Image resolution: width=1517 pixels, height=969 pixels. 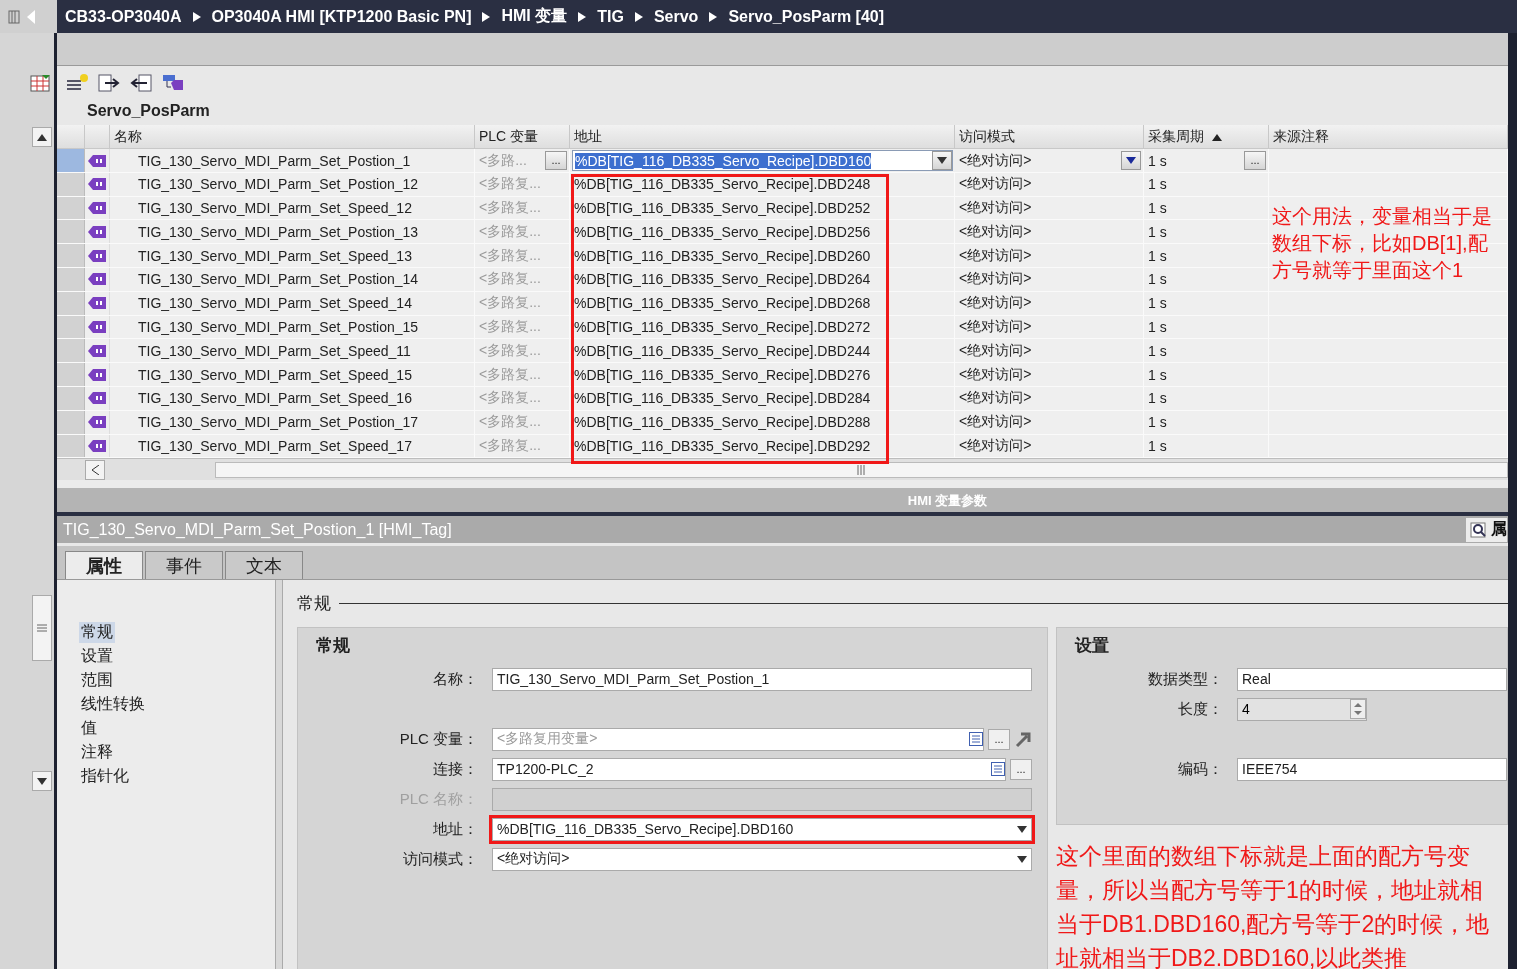 What do you see at coordinates (1358, 709) in the screenshot?
I see `spinner-arrows-icon` at bounding box center [1358, 709].